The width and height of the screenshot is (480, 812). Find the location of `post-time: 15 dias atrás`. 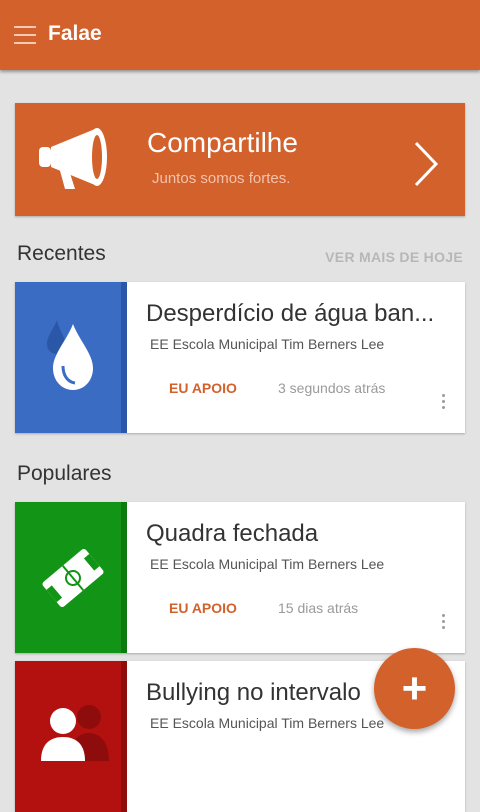

post-time: 15 dias atrás is located at coordinates (318, 608).